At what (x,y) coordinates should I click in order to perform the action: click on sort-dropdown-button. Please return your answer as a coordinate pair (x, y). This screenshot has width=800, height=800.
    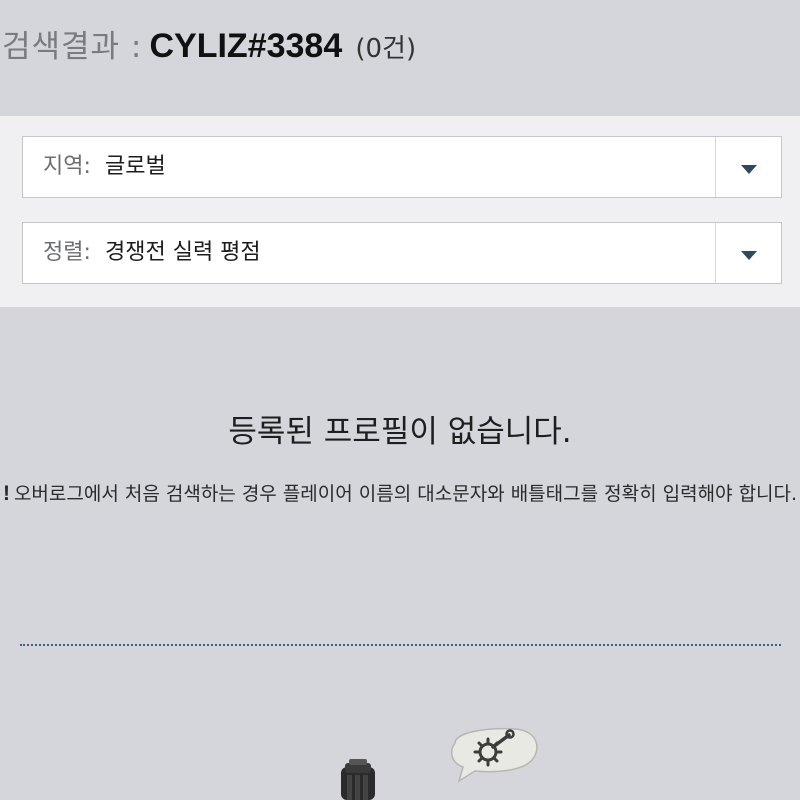
    Looking at the image, I should click on (748, 253).